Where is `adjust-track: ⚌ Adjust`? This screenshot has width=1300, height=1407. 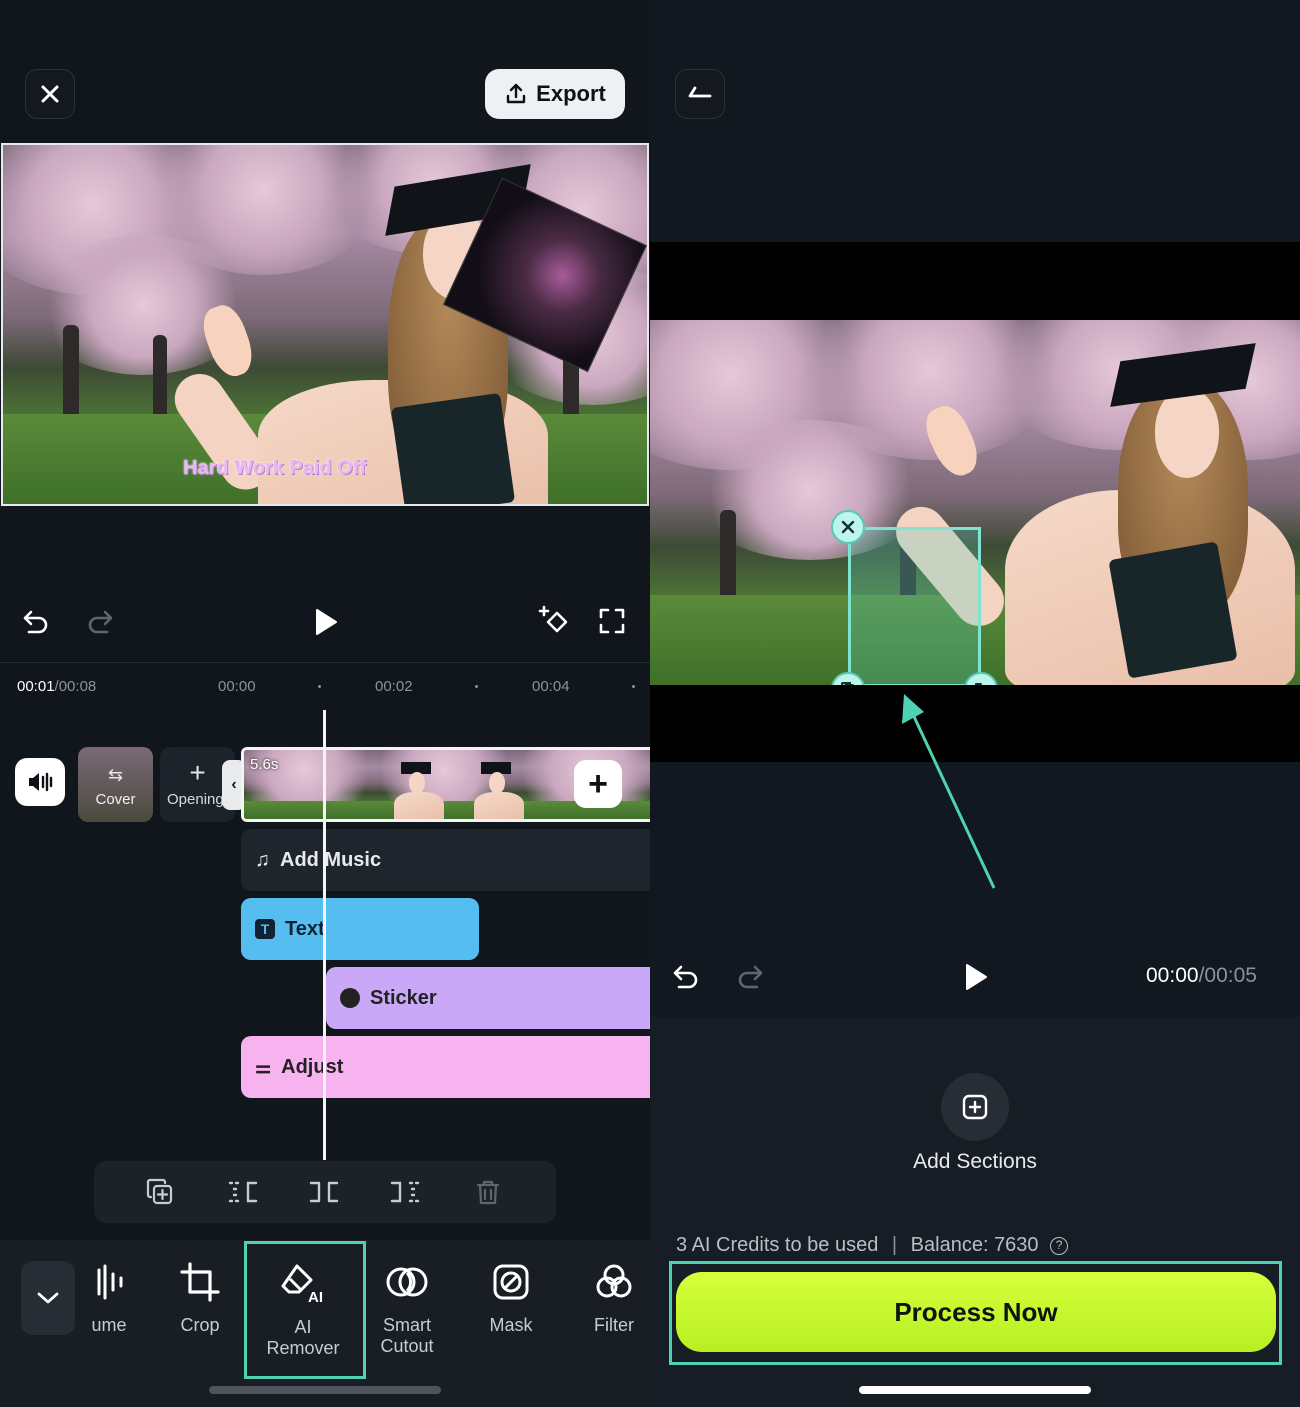
adjust-track: ⚌ Adjust is located at coordinates (445, 1067).